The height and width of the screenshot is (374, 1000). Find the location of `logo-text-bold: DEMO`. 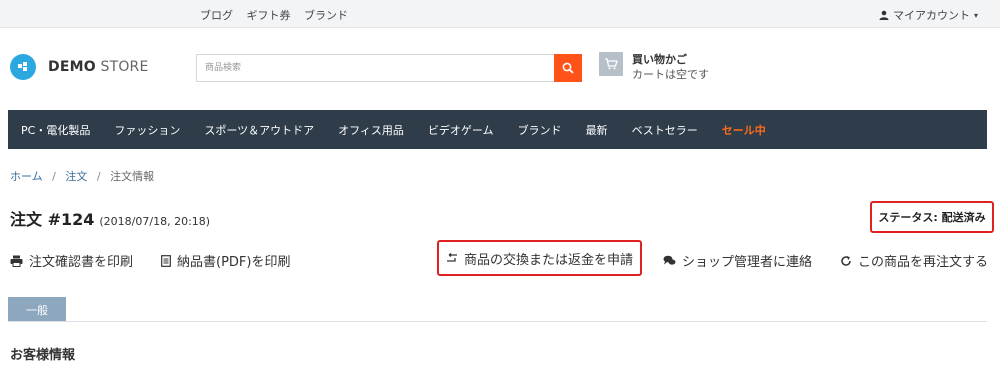

logo-text-bold: DEMO is located at coordinates (72, 67).